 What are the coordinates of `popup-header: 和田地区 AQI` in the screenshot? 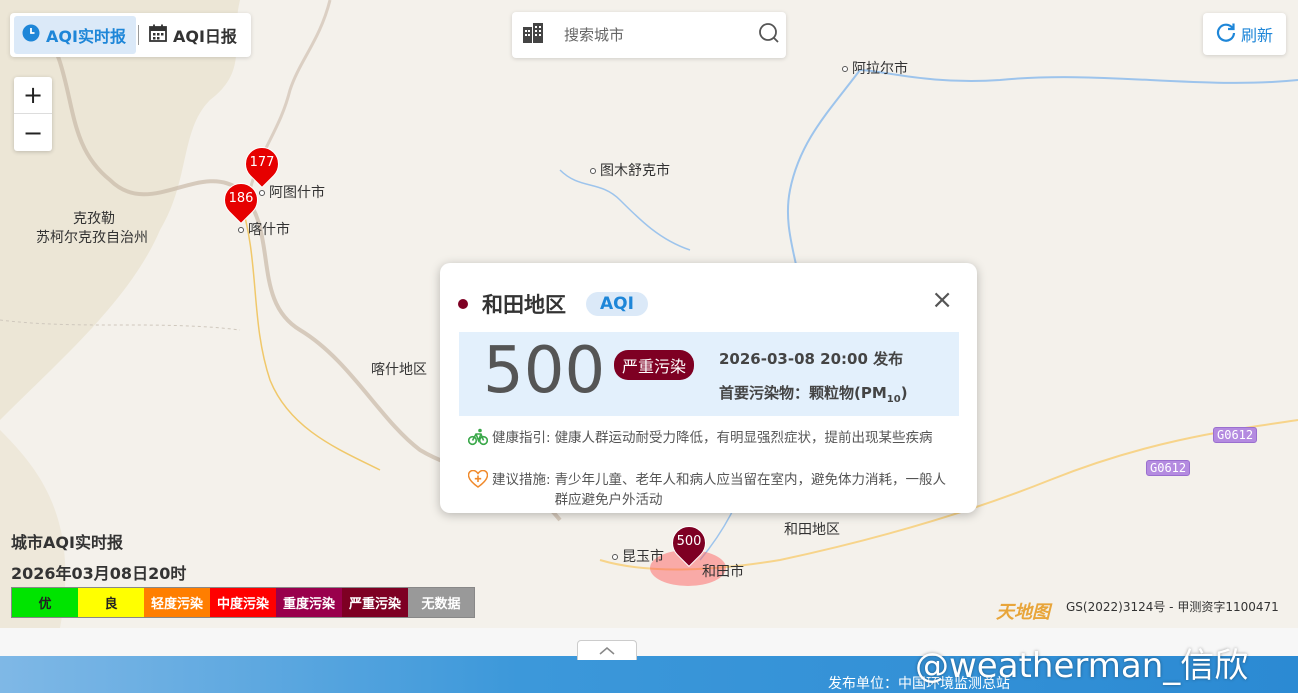 It's located at (553, 304).